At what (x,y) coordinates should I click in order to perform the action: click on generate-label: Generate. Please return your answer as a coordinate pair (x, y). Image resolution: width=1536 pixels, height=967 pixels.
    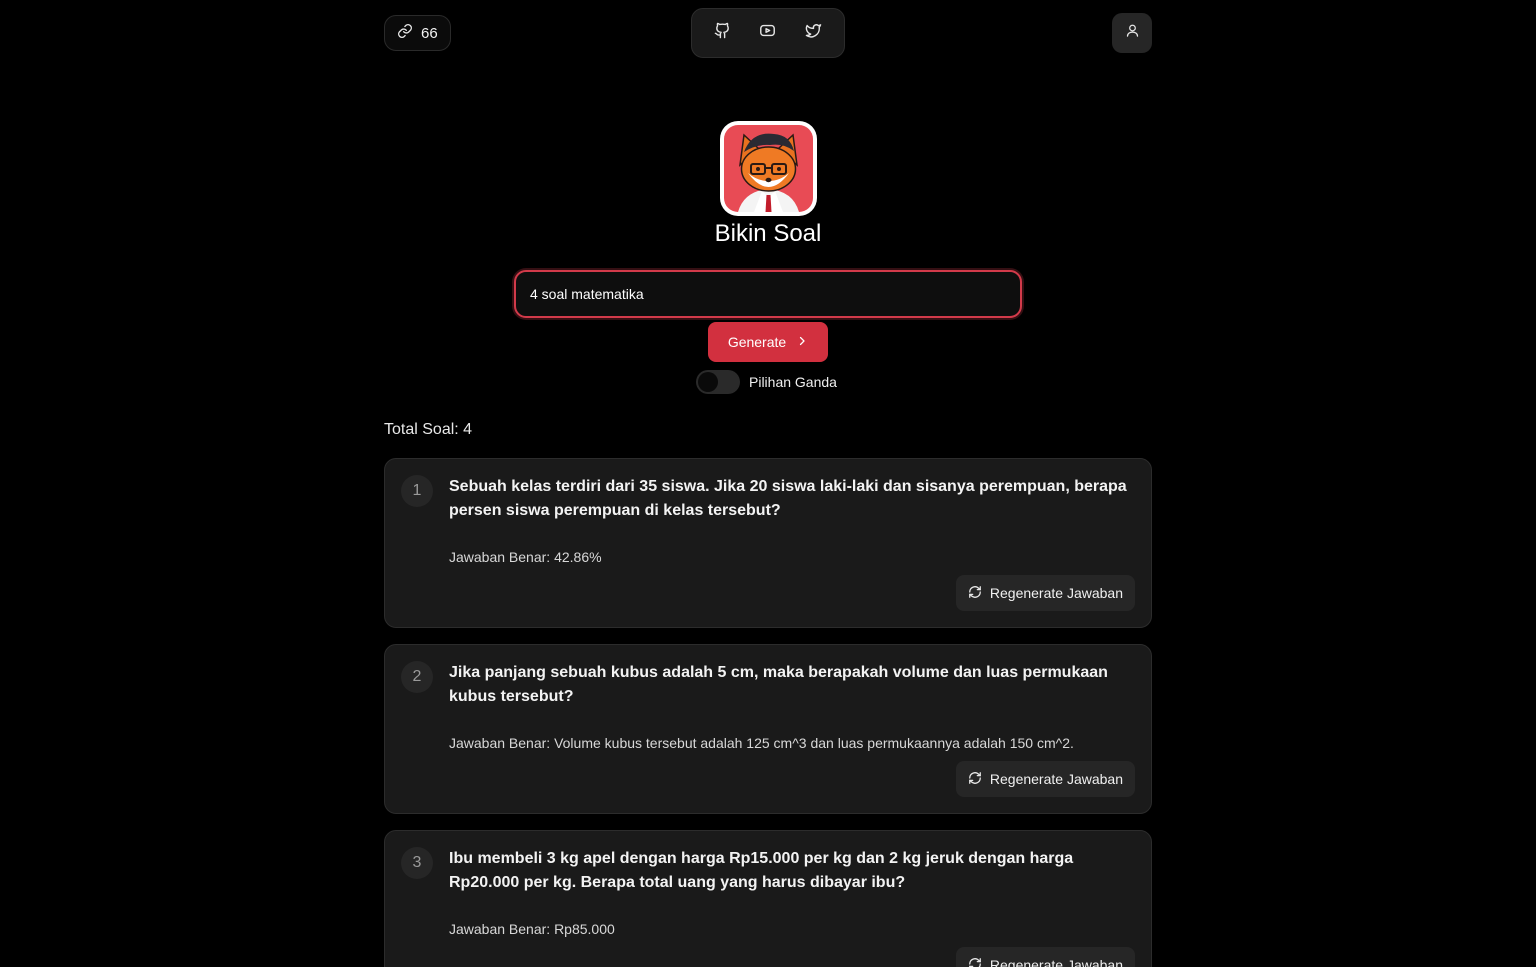
    Looking at the image, I should click on (757, 342).